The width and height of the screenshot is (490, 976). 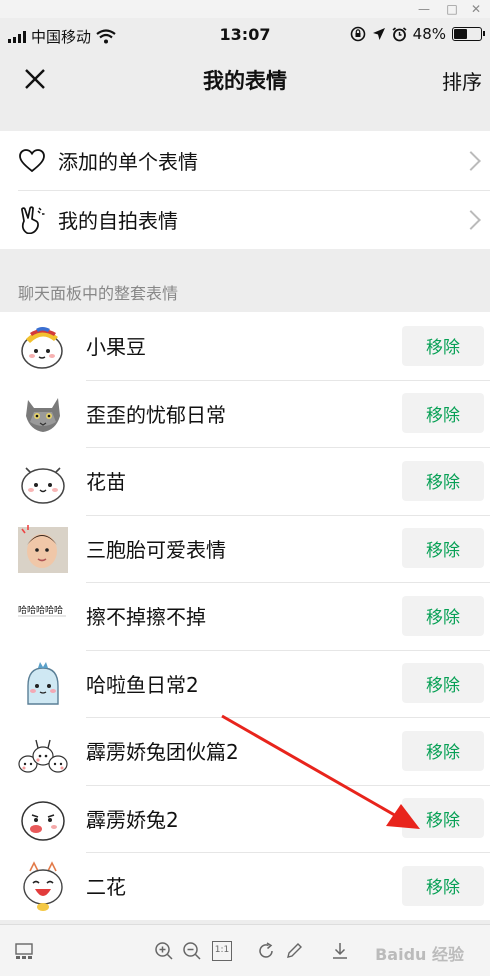 I want to click on section-header: 聊天面板中的整套表情, so click(x=98, y=293).